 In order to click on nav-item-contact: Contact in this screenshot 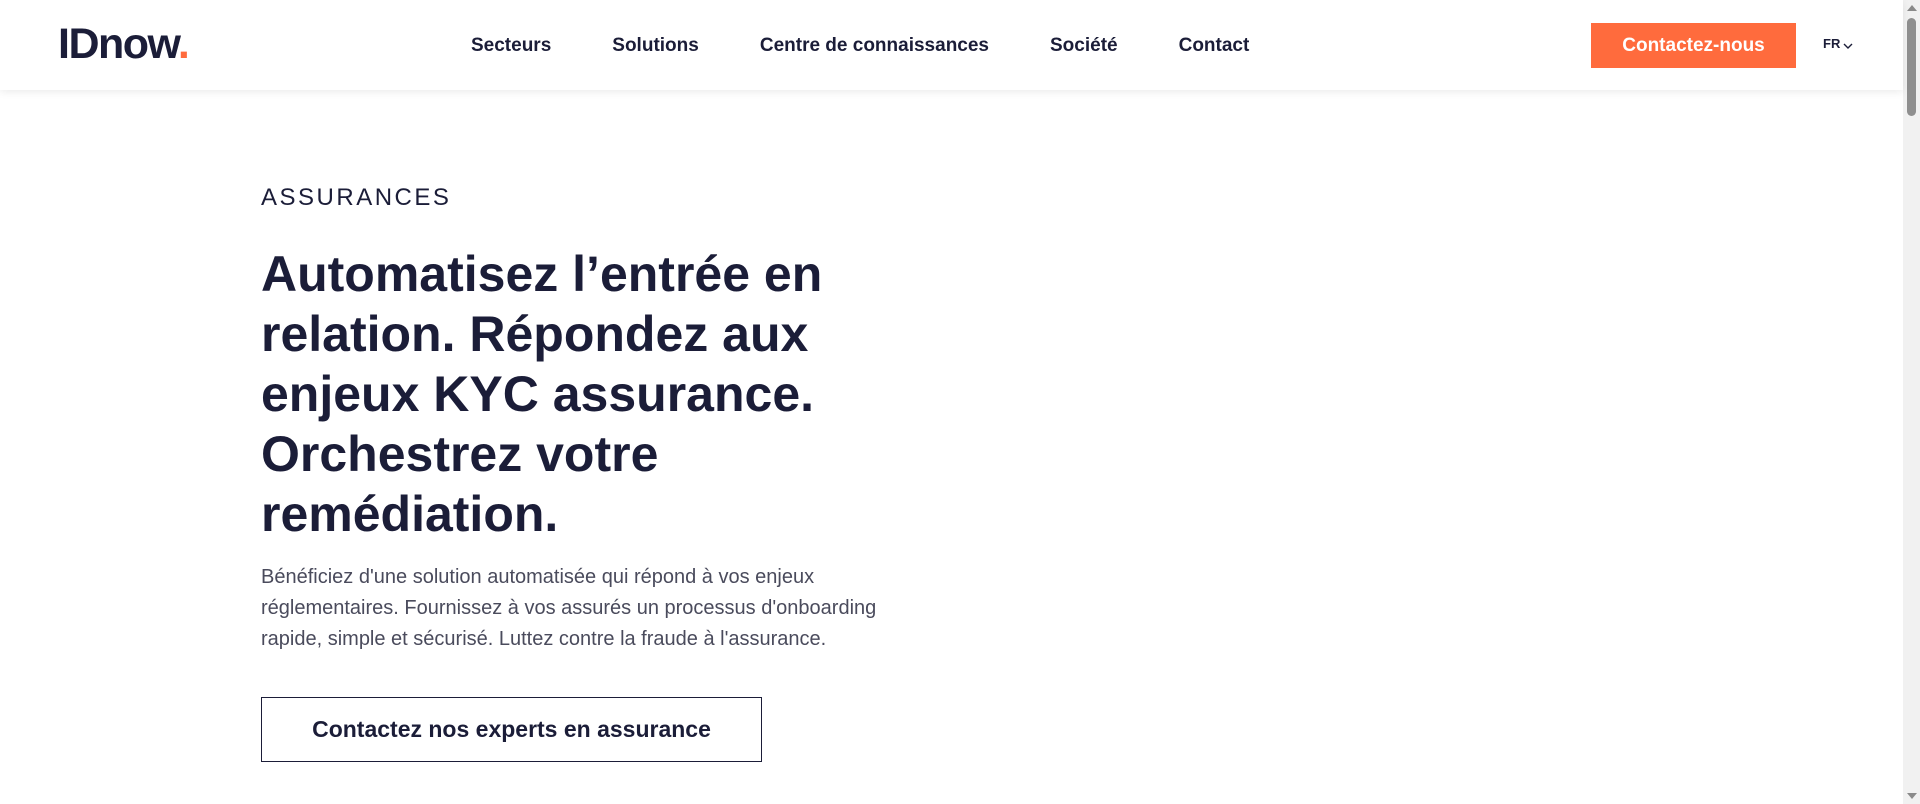, I will do `click(1214, 46)`.